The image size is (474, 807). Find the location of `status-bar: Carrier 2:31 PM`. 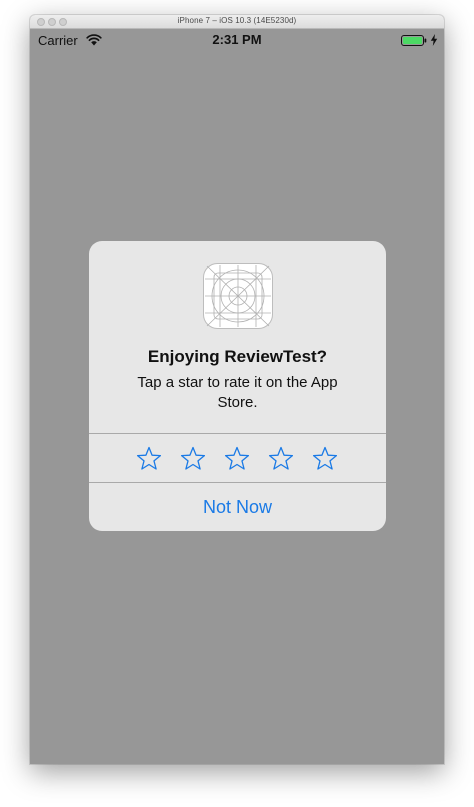

status-bar: Carrier 2:31 PM is located at coordinates (237, 40).